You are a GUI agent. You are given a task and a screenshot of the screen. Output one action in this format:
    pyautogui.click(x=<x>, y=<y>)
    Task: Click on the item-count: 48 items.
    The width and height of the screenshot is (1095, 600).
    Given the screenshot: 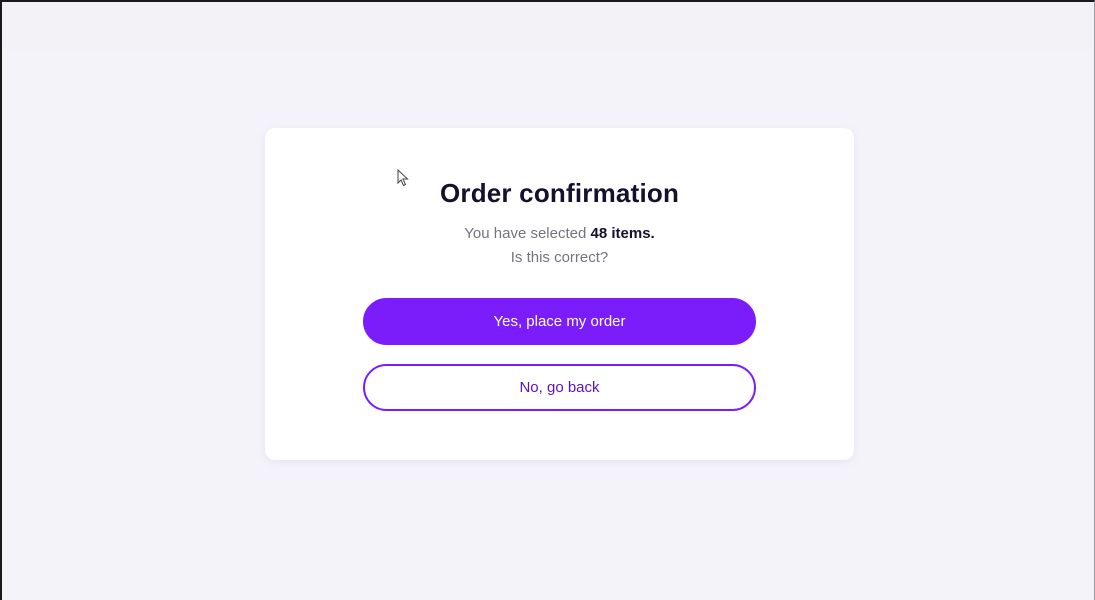 What is the action you would take?
    pyautogui.click(x=622, y=233)
    